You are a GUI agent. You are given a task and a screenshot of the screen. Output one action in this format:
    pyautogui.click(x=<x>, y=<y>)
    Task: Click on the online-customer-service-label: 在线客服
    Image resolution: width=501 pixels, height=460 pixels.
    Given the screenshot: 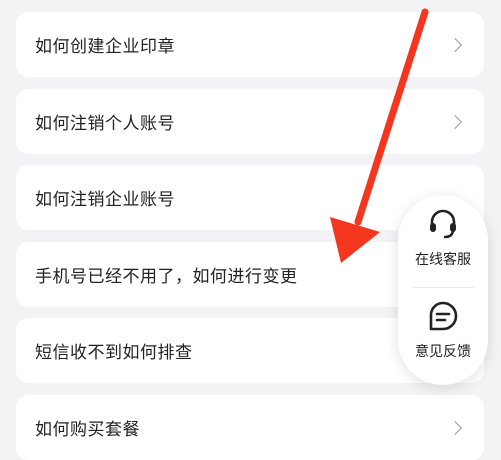 What is the action you would take?
    pyautogui.click(x=443, y=260)
    